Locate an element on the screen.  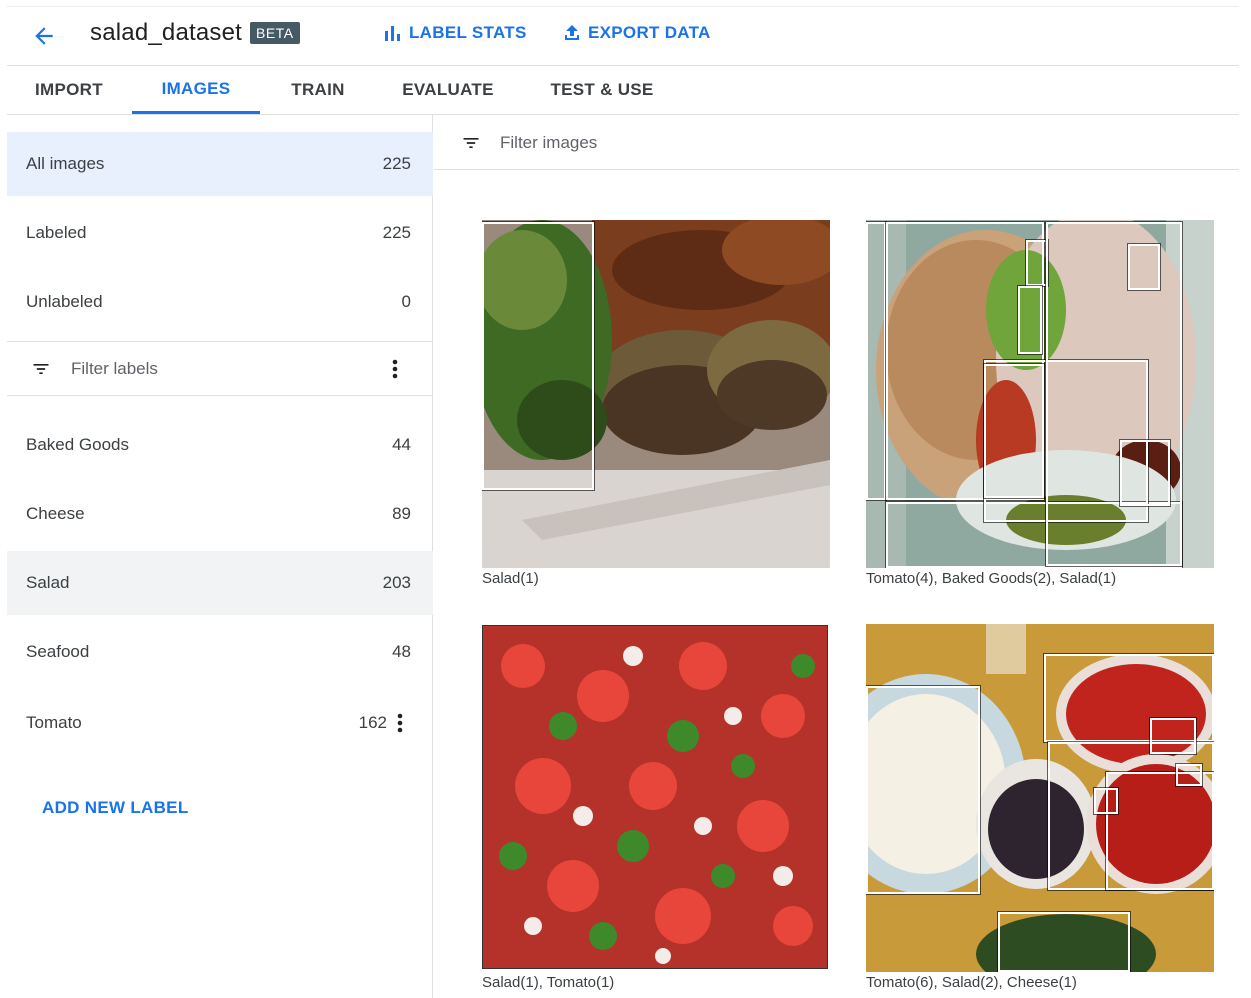
sidebar-item-label: Labeled is located at coordinates (56, 232).